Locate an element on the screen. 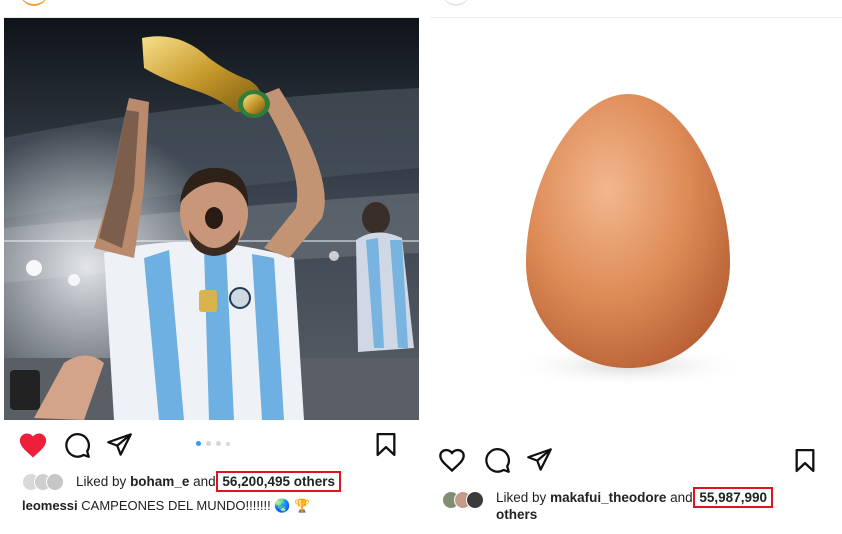  story-avatar-ring is located at coordinates (34, 3).